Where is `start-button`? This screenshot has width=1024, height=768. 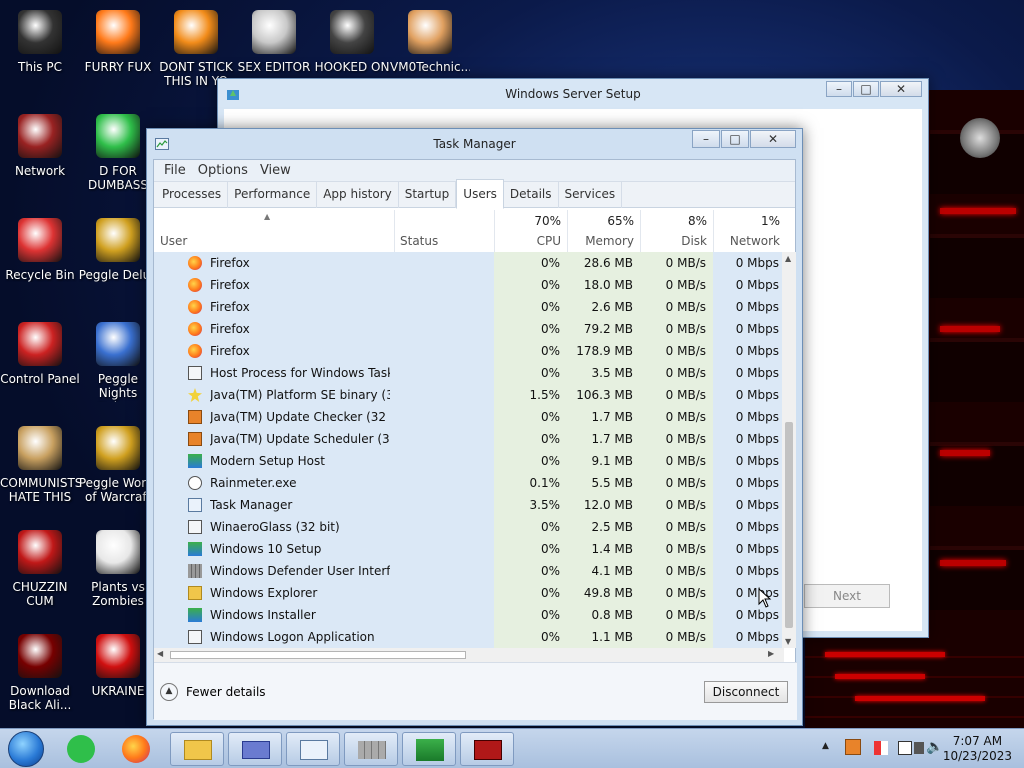
start-button is located at coordinates (26, 749).